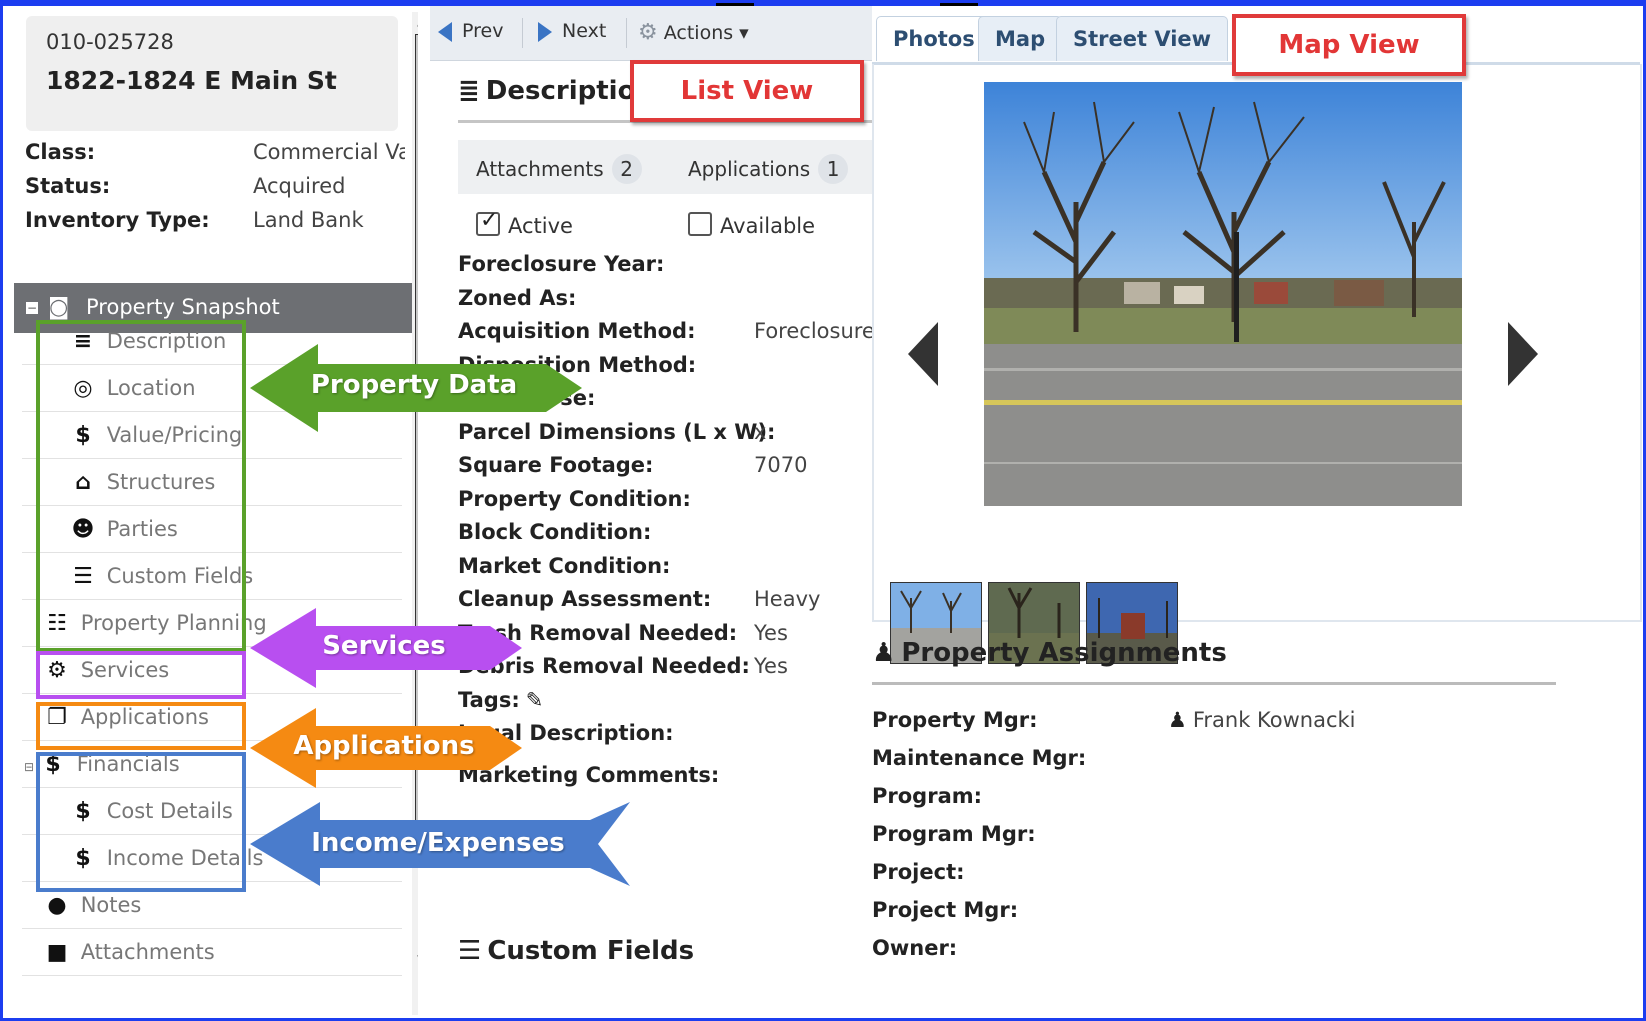 Image resolution: width=1646 pixels, height=1021 pixels. Describe the element at coordinates (923, 354) in the screenshot. I see `previous-photo-icon` at that location.